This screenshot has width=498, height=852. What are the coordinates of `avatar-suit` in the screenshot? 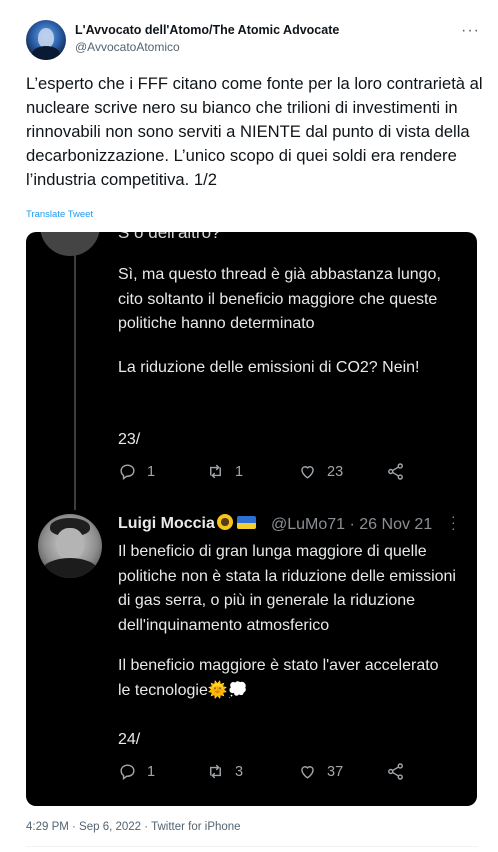 It's located at (70, 568).